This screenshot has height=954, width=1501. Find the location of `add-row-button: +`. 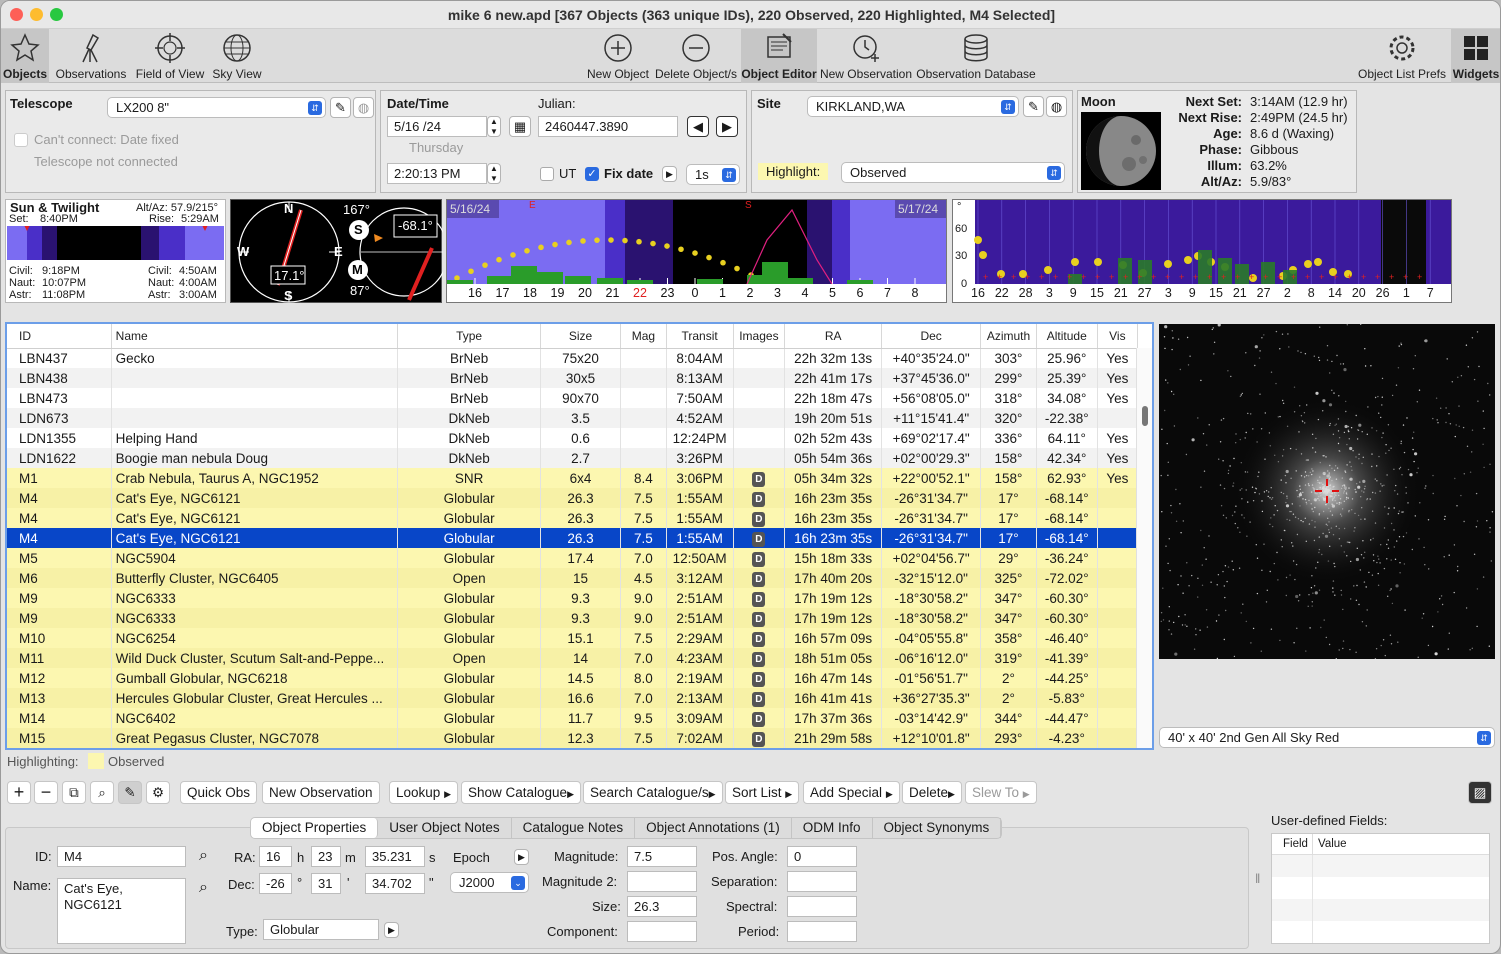

add-row-button: + is located at coordinates (19, 792).